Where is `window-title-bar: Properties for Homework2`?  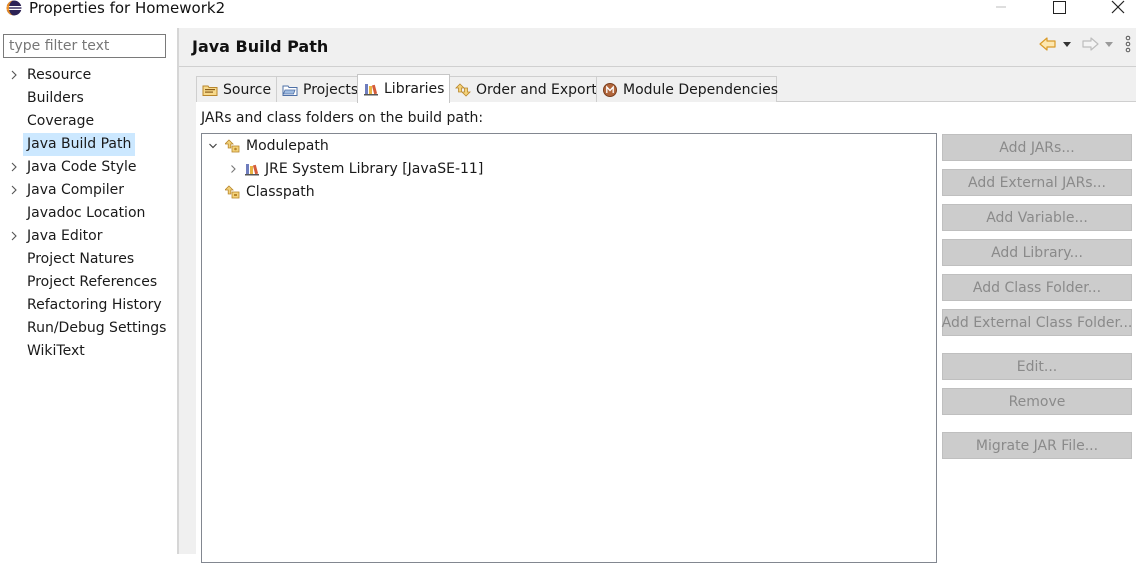
window-title-bar: Properties for Homework2 is located at coordinates (568, 10).